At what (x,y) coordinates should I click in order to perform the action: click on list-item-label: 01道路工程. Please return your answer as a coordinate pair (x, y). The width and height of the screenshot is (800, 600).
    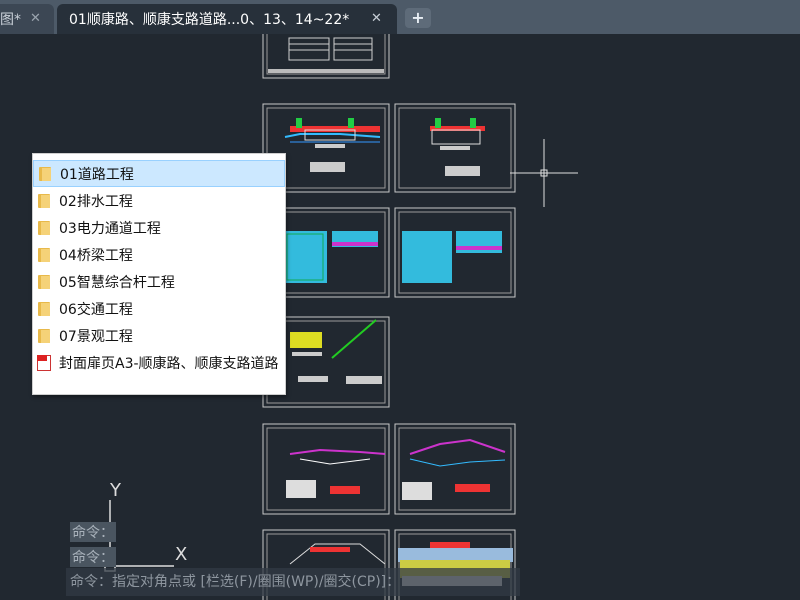
    Looking at the image, I should click on (97, 174).